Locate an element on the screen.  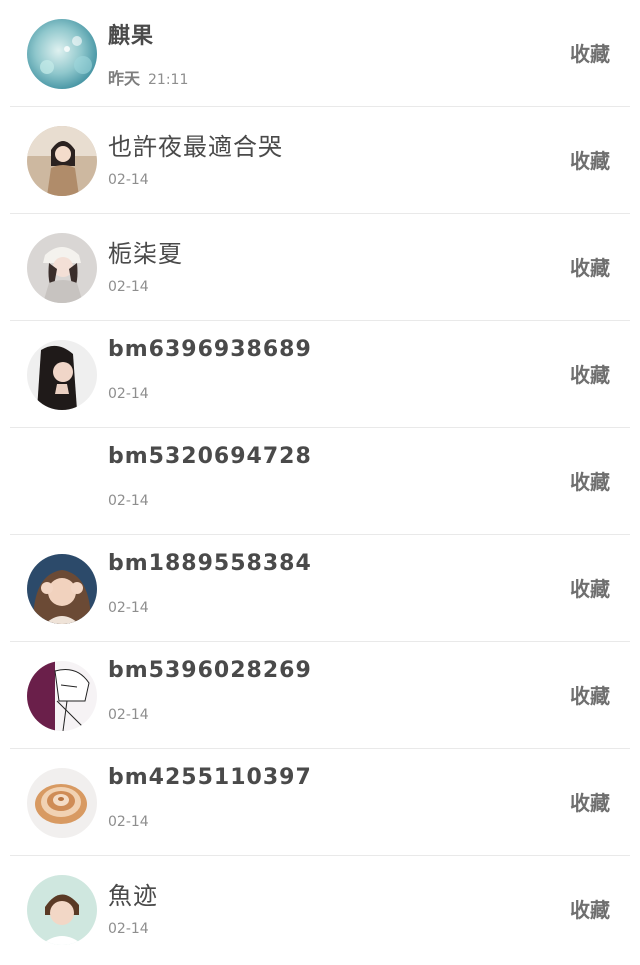
list-item: bm1889558384 02-14 收藏 is located at coordinates (320, 588).